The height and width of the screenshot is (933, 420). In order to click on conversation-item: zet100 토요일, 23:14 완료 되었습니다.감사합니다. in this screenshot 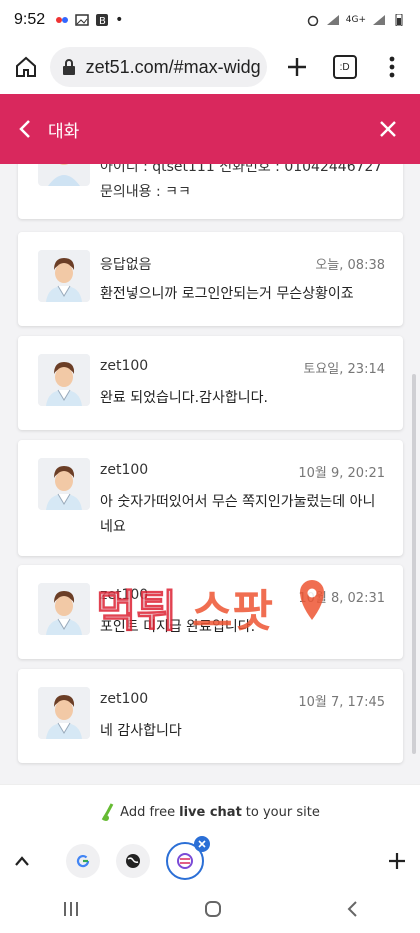, I will do `click(210, 383)`.